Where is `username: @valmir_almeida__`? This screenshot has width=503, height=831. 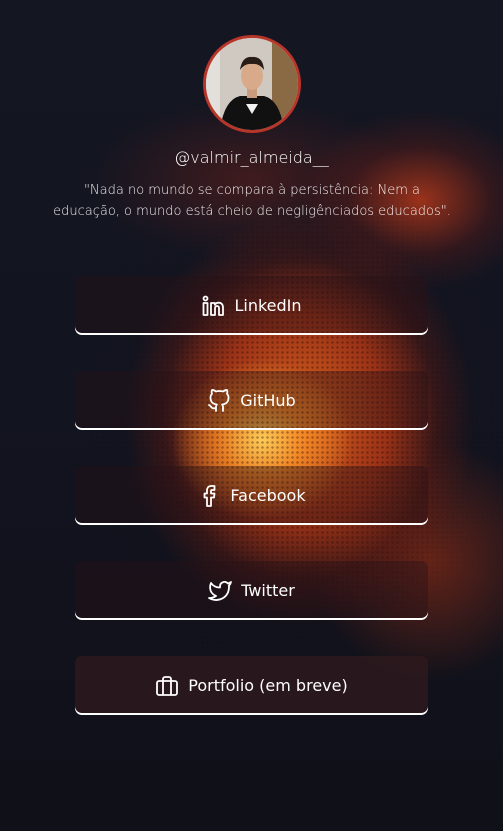 username: @valmir_almeida__ is located at coordinates (251, 157).